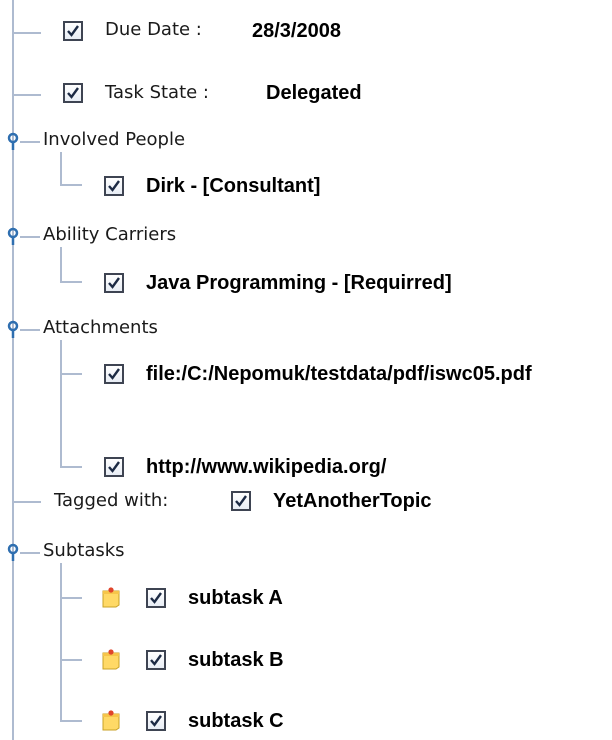 This screenshot has width=612, height=740. Describe the element at coordinates (233, 186) in the screenshot. I see `involved-person-value: Dirk - [Consultant]` at that location.